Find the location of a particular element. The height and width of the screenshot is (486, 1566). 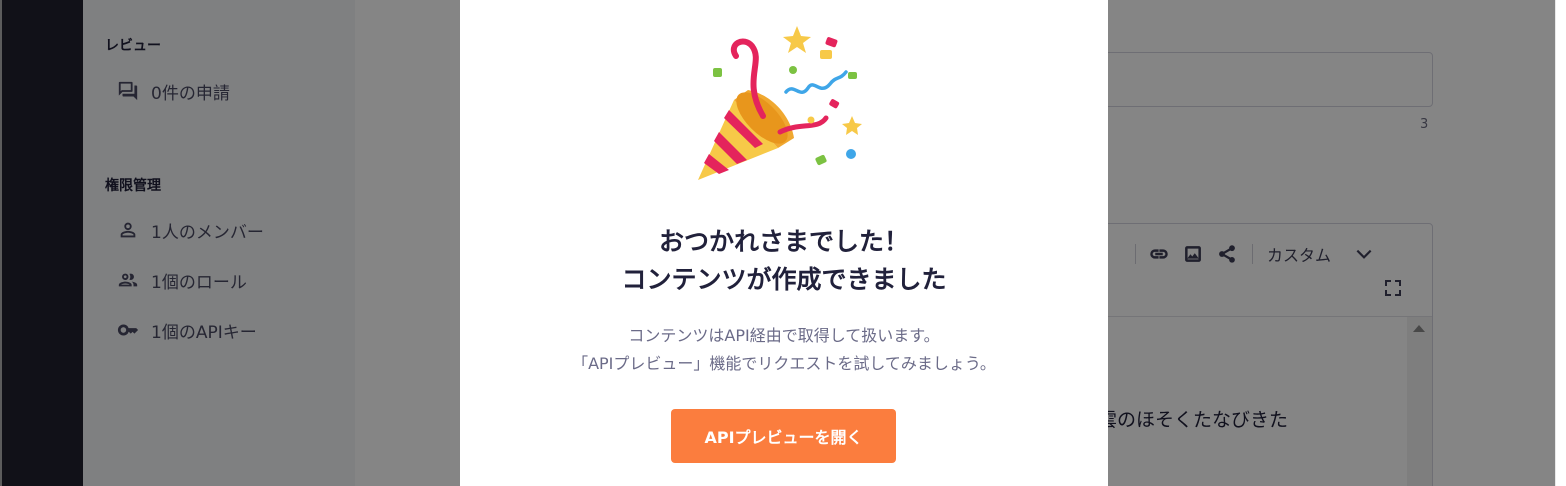

modal-description-line-1: コンテンツはAPI経由で取得して扱います。 is located at coordinates (784, 335).